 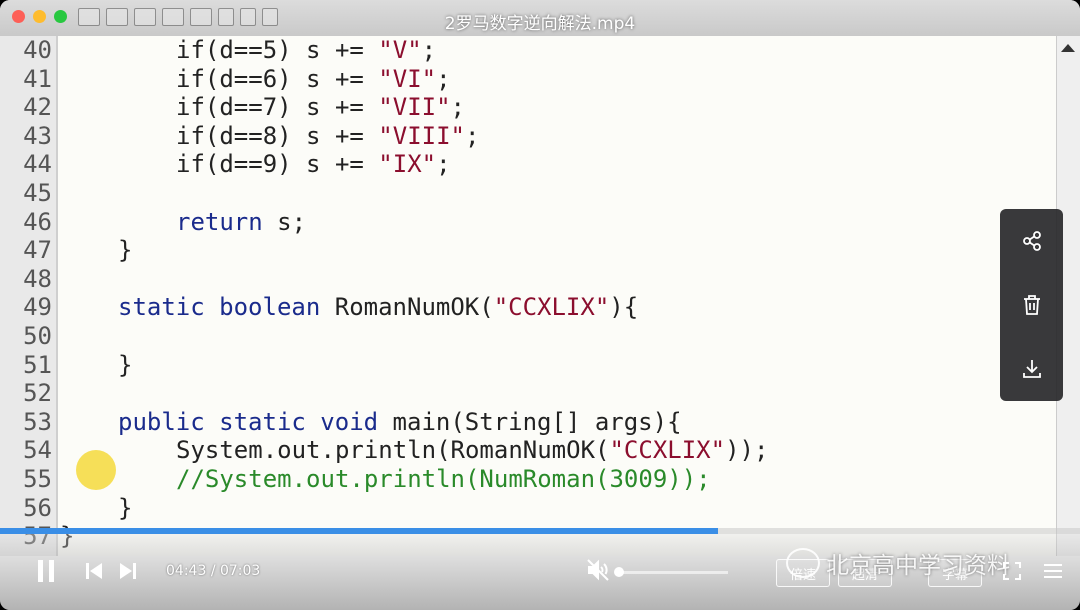 I want to click on code-token: "IX", so click(x=407, y=164).